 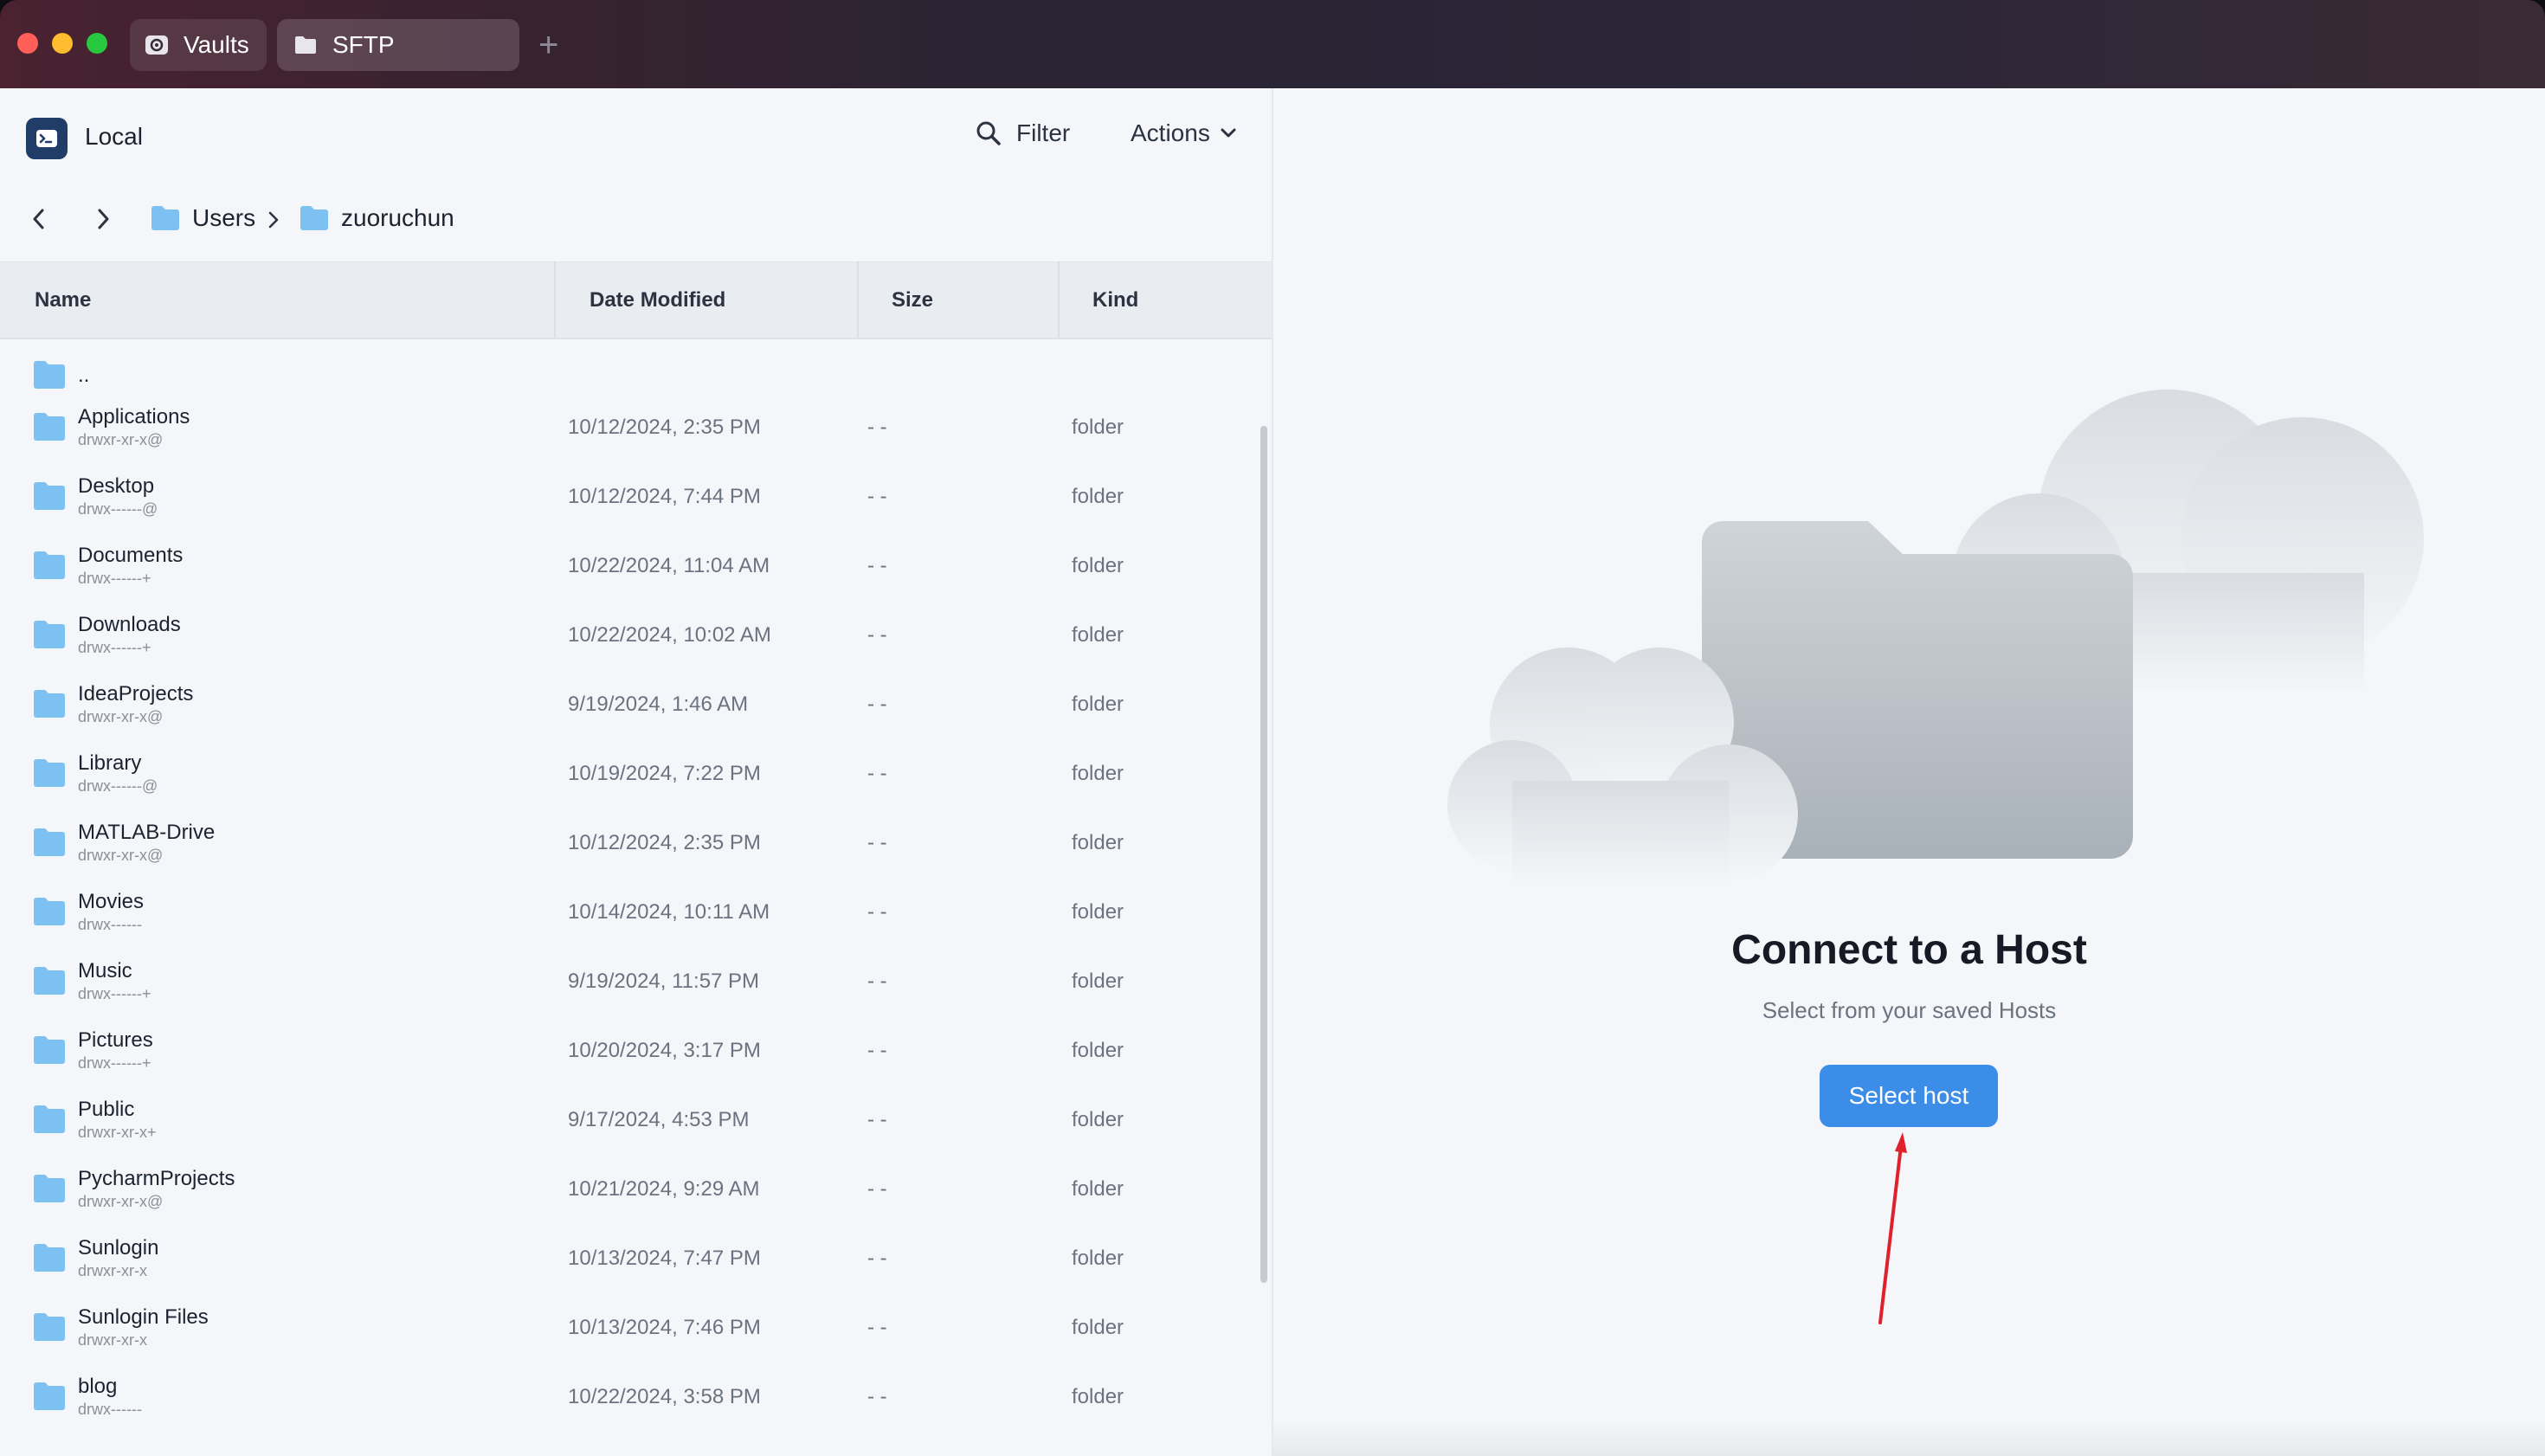 I want to click on actions-menu-button: Actions, so click(x=1185, y=133).